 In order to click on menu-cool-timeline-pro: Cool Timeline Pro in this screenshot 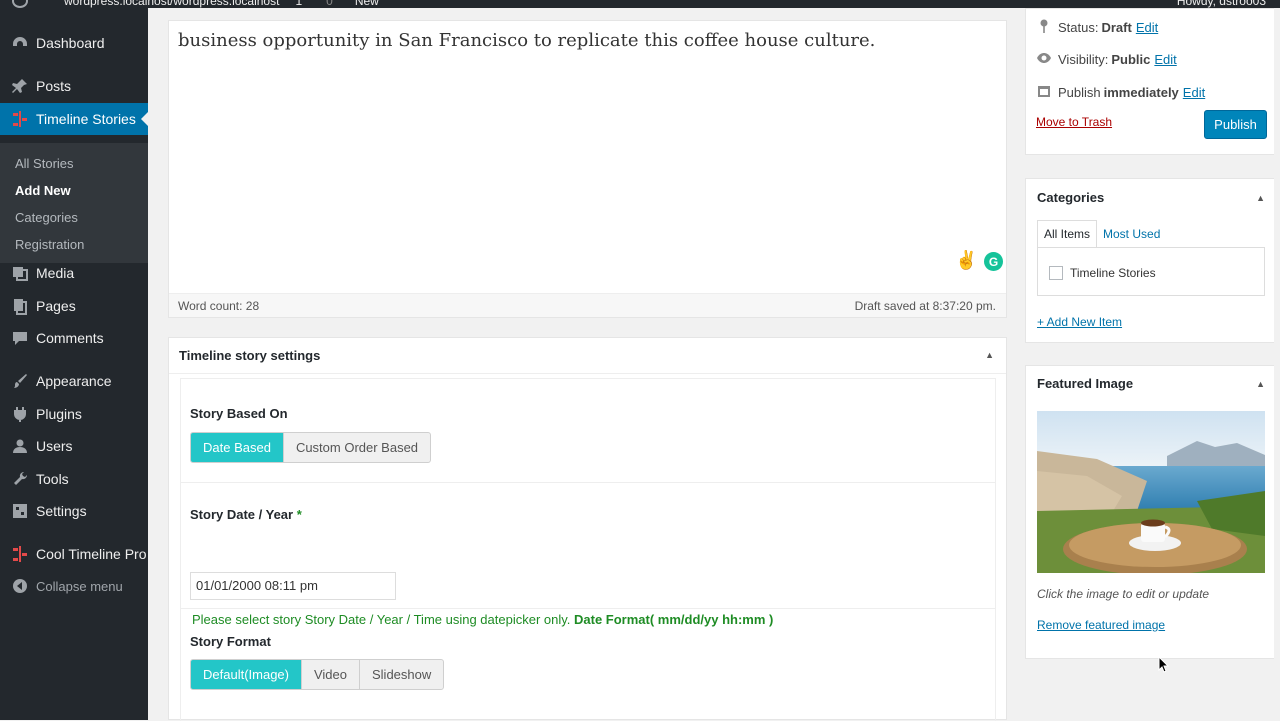, I will do `click(74, 554)`.